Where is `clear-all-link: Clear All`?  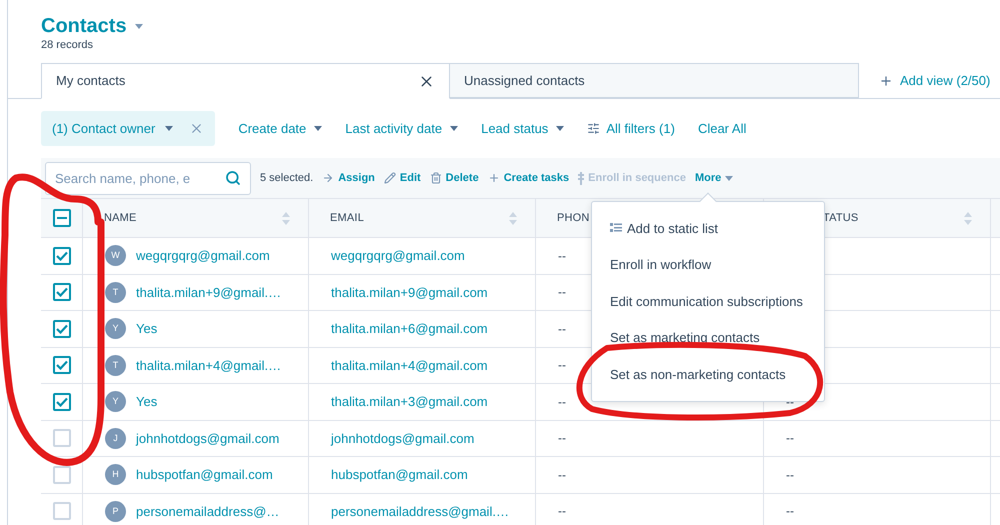 clear-all-link: Clear All is located at coordinates (722, 128).